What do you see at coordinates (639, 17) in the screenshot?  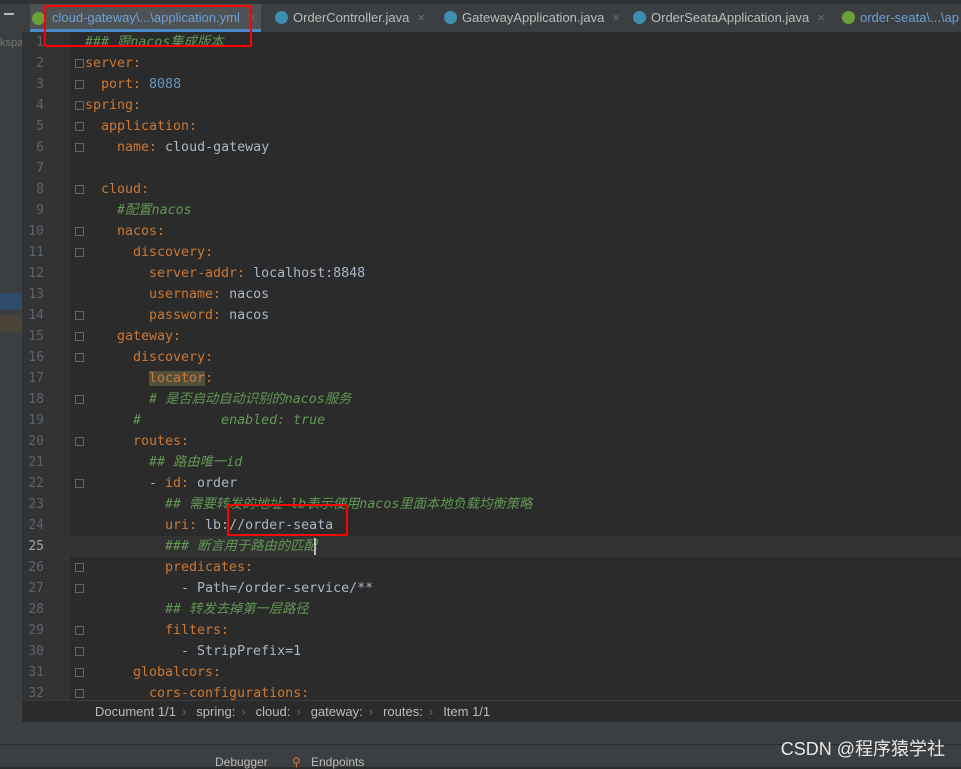 I see `spring-boot-class-icon` at bounding box center [639, 17].